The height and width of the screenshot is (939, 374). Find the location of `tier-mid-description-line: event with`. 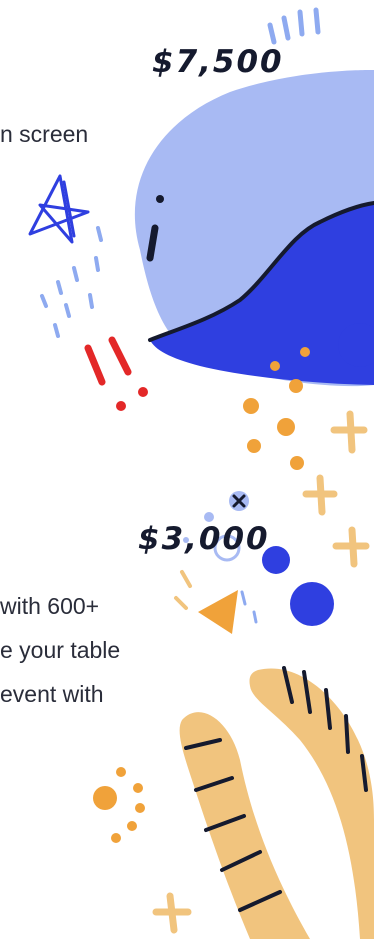

tier-mid-description-line: event with is located at coordinates (52, 694).